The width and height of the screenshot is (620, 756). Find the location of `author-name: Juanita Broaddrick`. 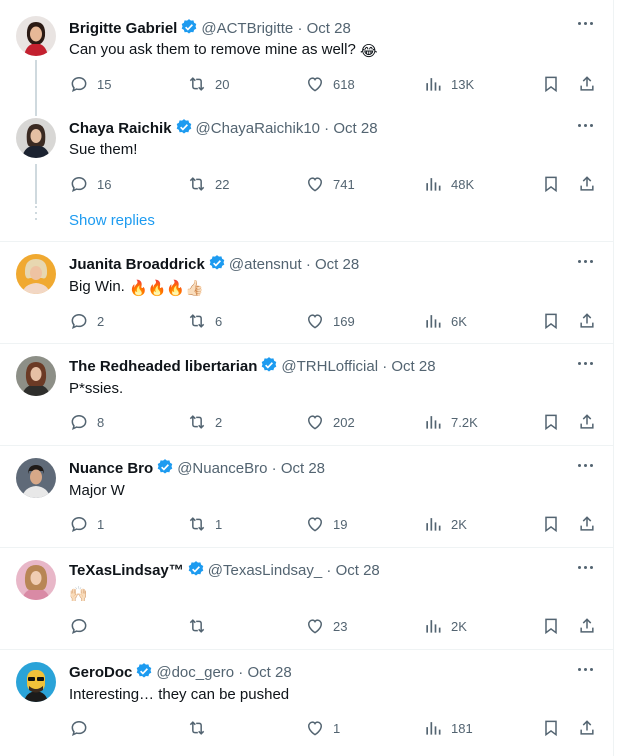

author-name: Juanita Broaddrick is located at coordinates (137, 264).